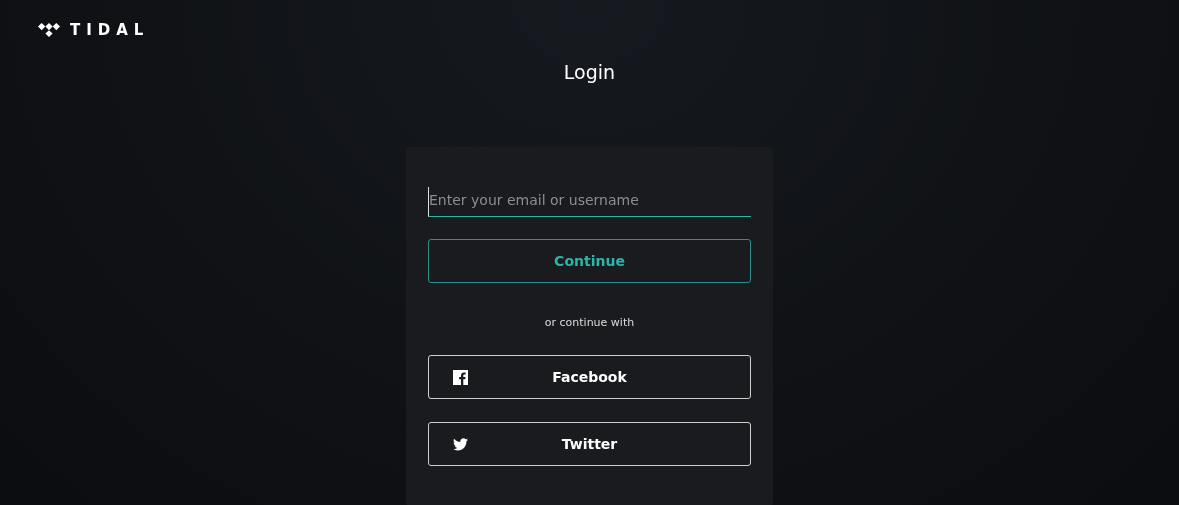  I want to click on facebook-login-button: Facebook, so click(589, 377).